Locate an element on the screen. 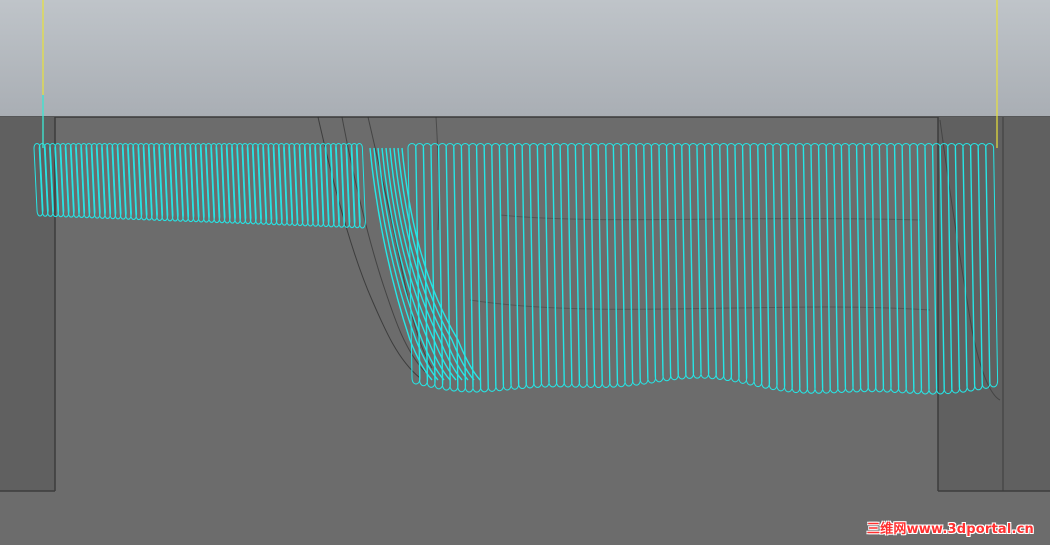 The height and width of the screenshot is (545, 1050). watermark-text: 三维网www.3dportal.cn is located at coordinates (950, 529).